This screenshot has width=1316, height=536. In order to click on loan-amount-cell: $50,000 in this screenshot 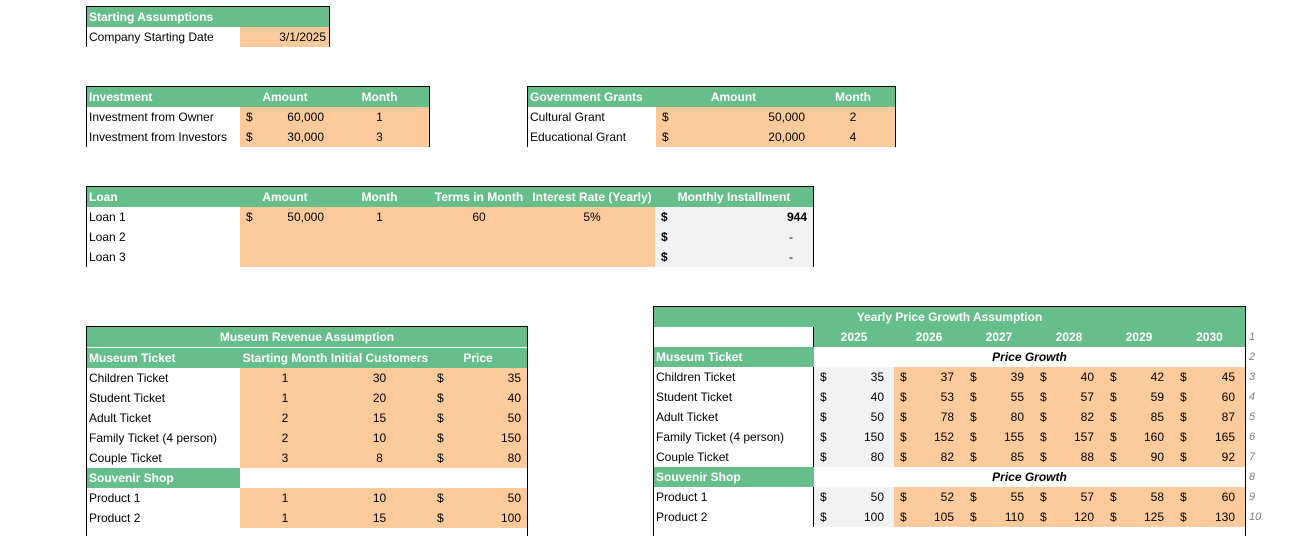, I will do `click(285, 217)`.